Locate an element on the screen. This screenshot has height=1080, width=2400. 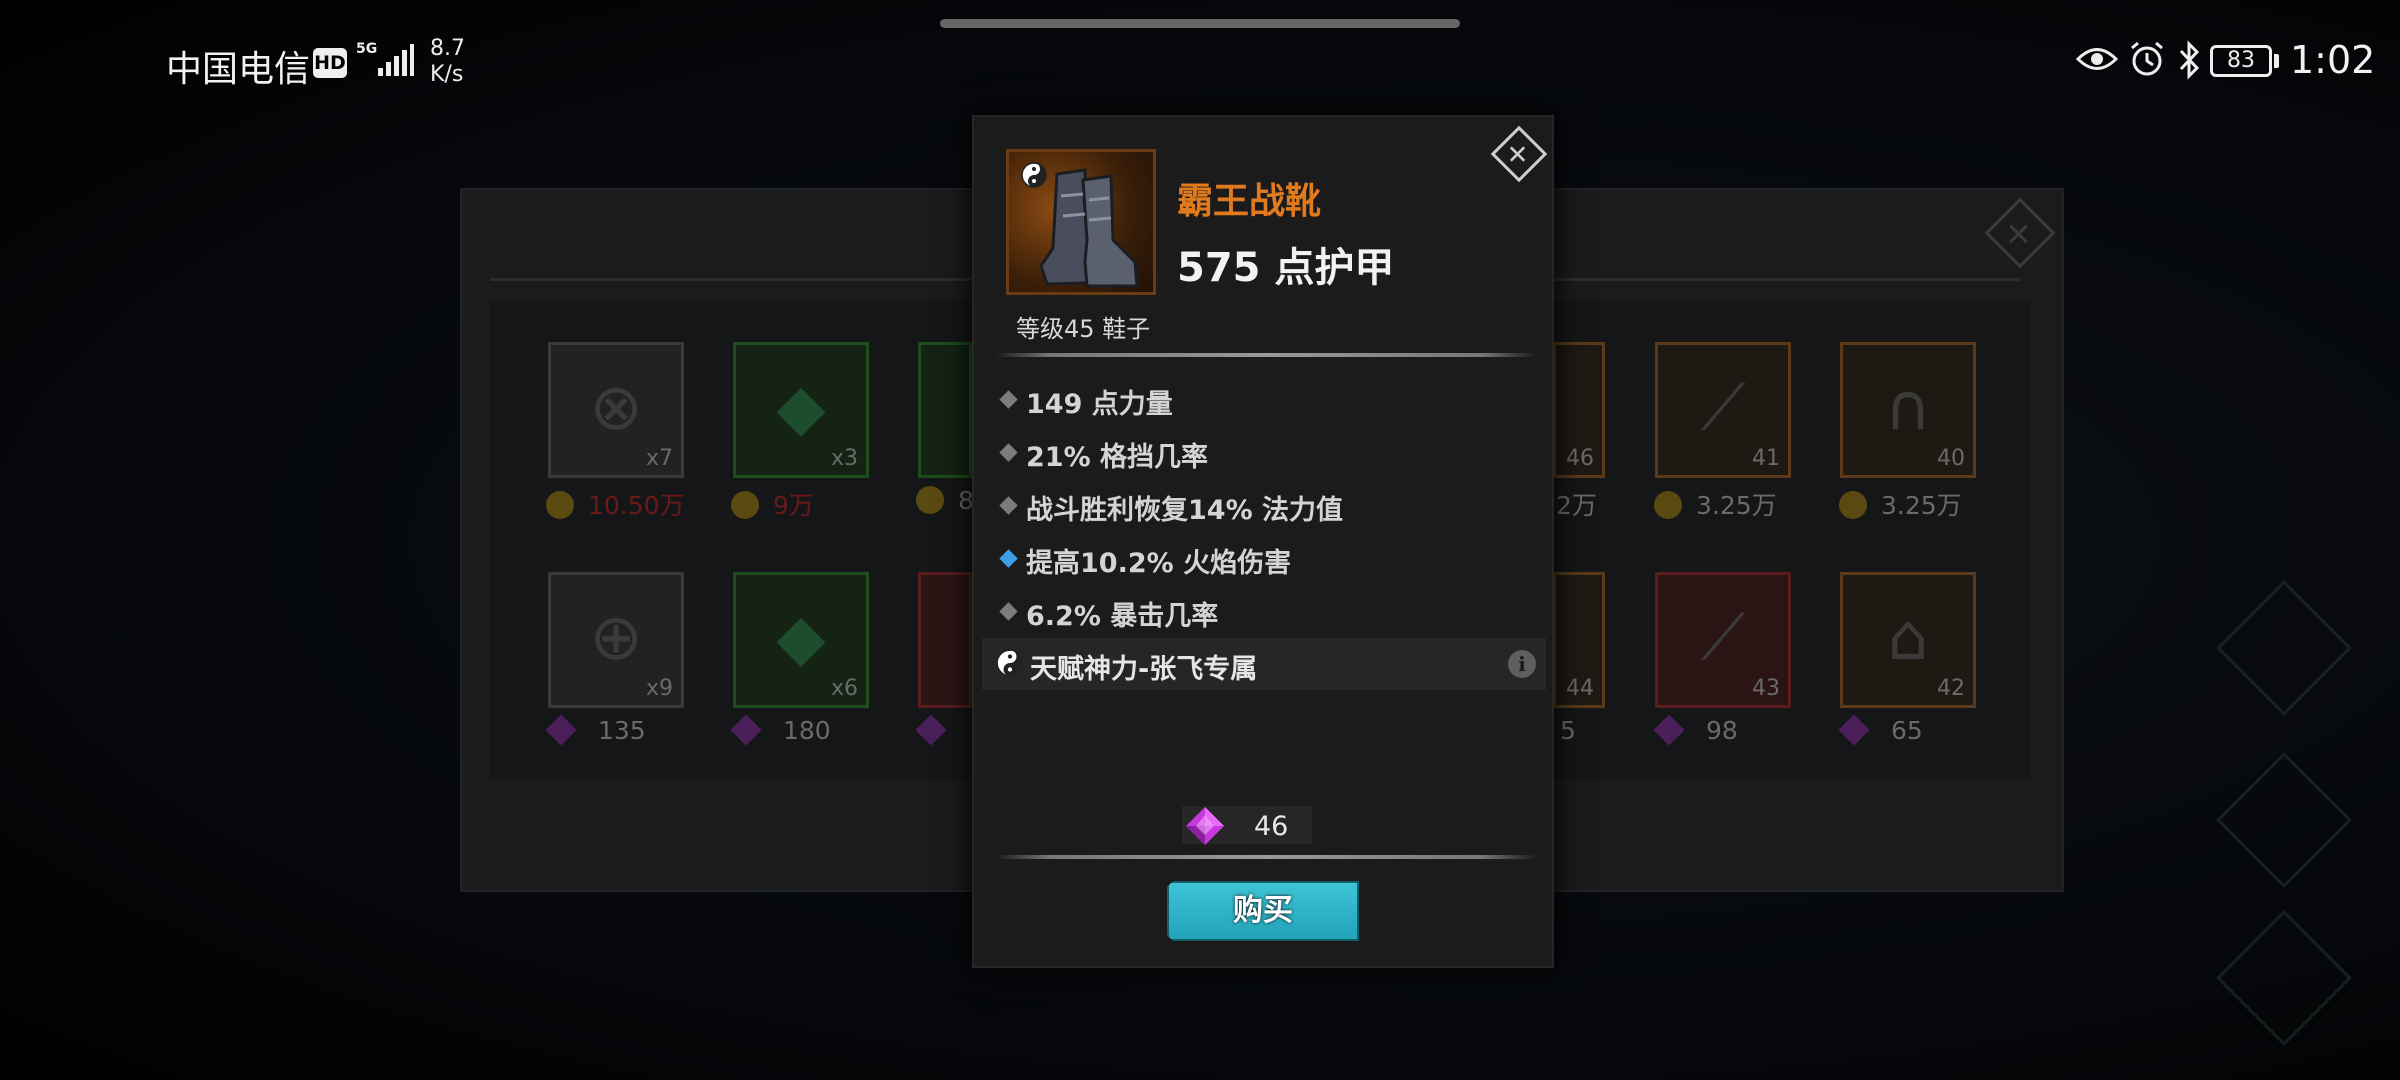
clock: 1:02 is located at coordinates (2333, 60).